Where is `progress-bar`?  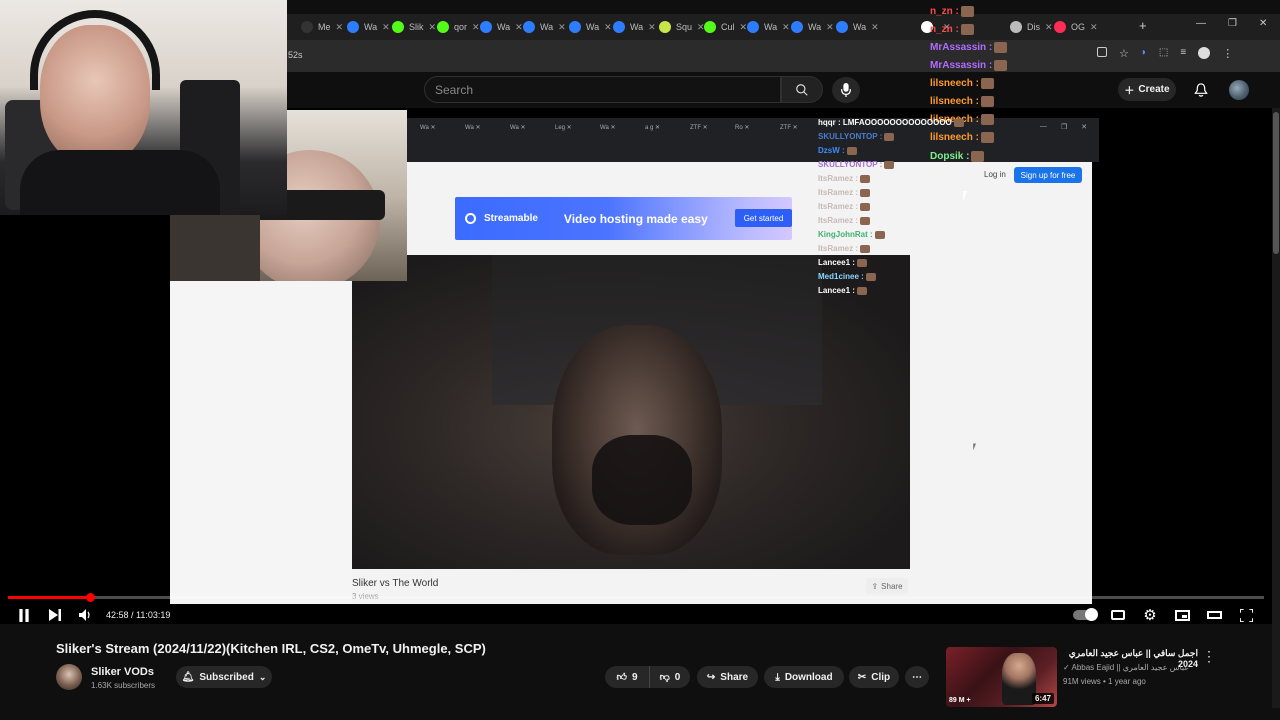 progress-bar is located at coordinates (636, 597).